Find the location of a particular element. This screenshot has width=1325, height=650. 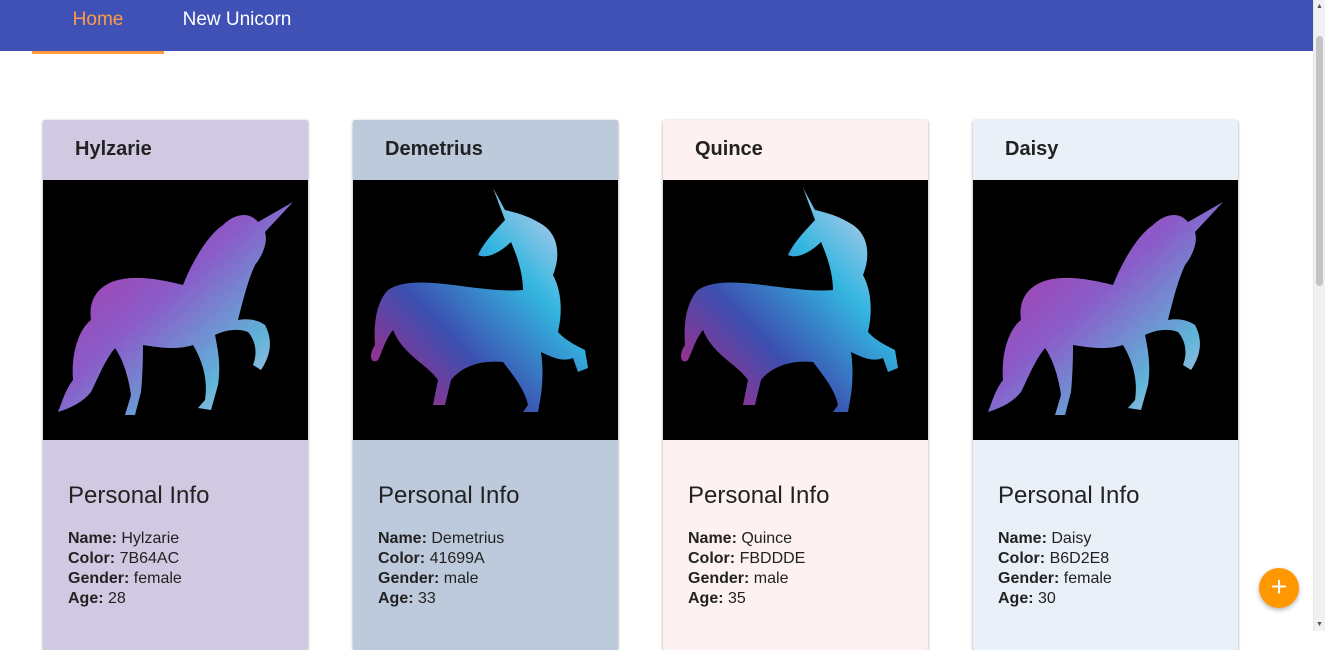

name-row: Name: Demetrius is located at coordinates (441, 538).